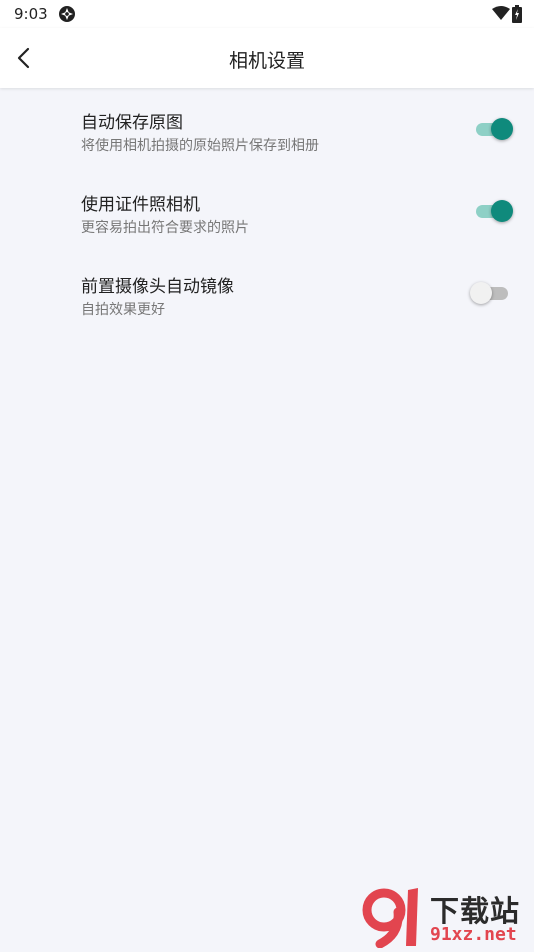 This screenshot has width=534, height=952. What do you see at coordinates (165, 228) in the screenshot?
I see `setting-description: 更容易拍出符合要求的照片` at bounding box center [165, 228].